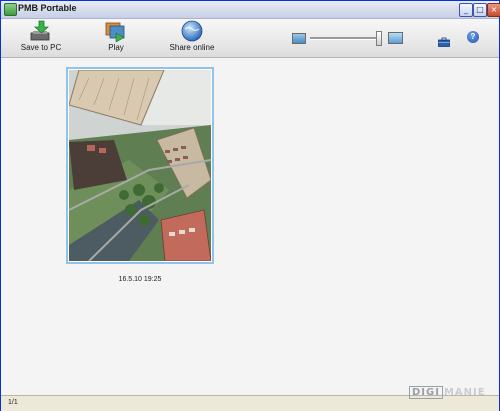 The height and width of the screenshot is (411, 500). Describe the element at coordinates (13, 402) in the screenshot. I see `item-count: 1/1` at that location.